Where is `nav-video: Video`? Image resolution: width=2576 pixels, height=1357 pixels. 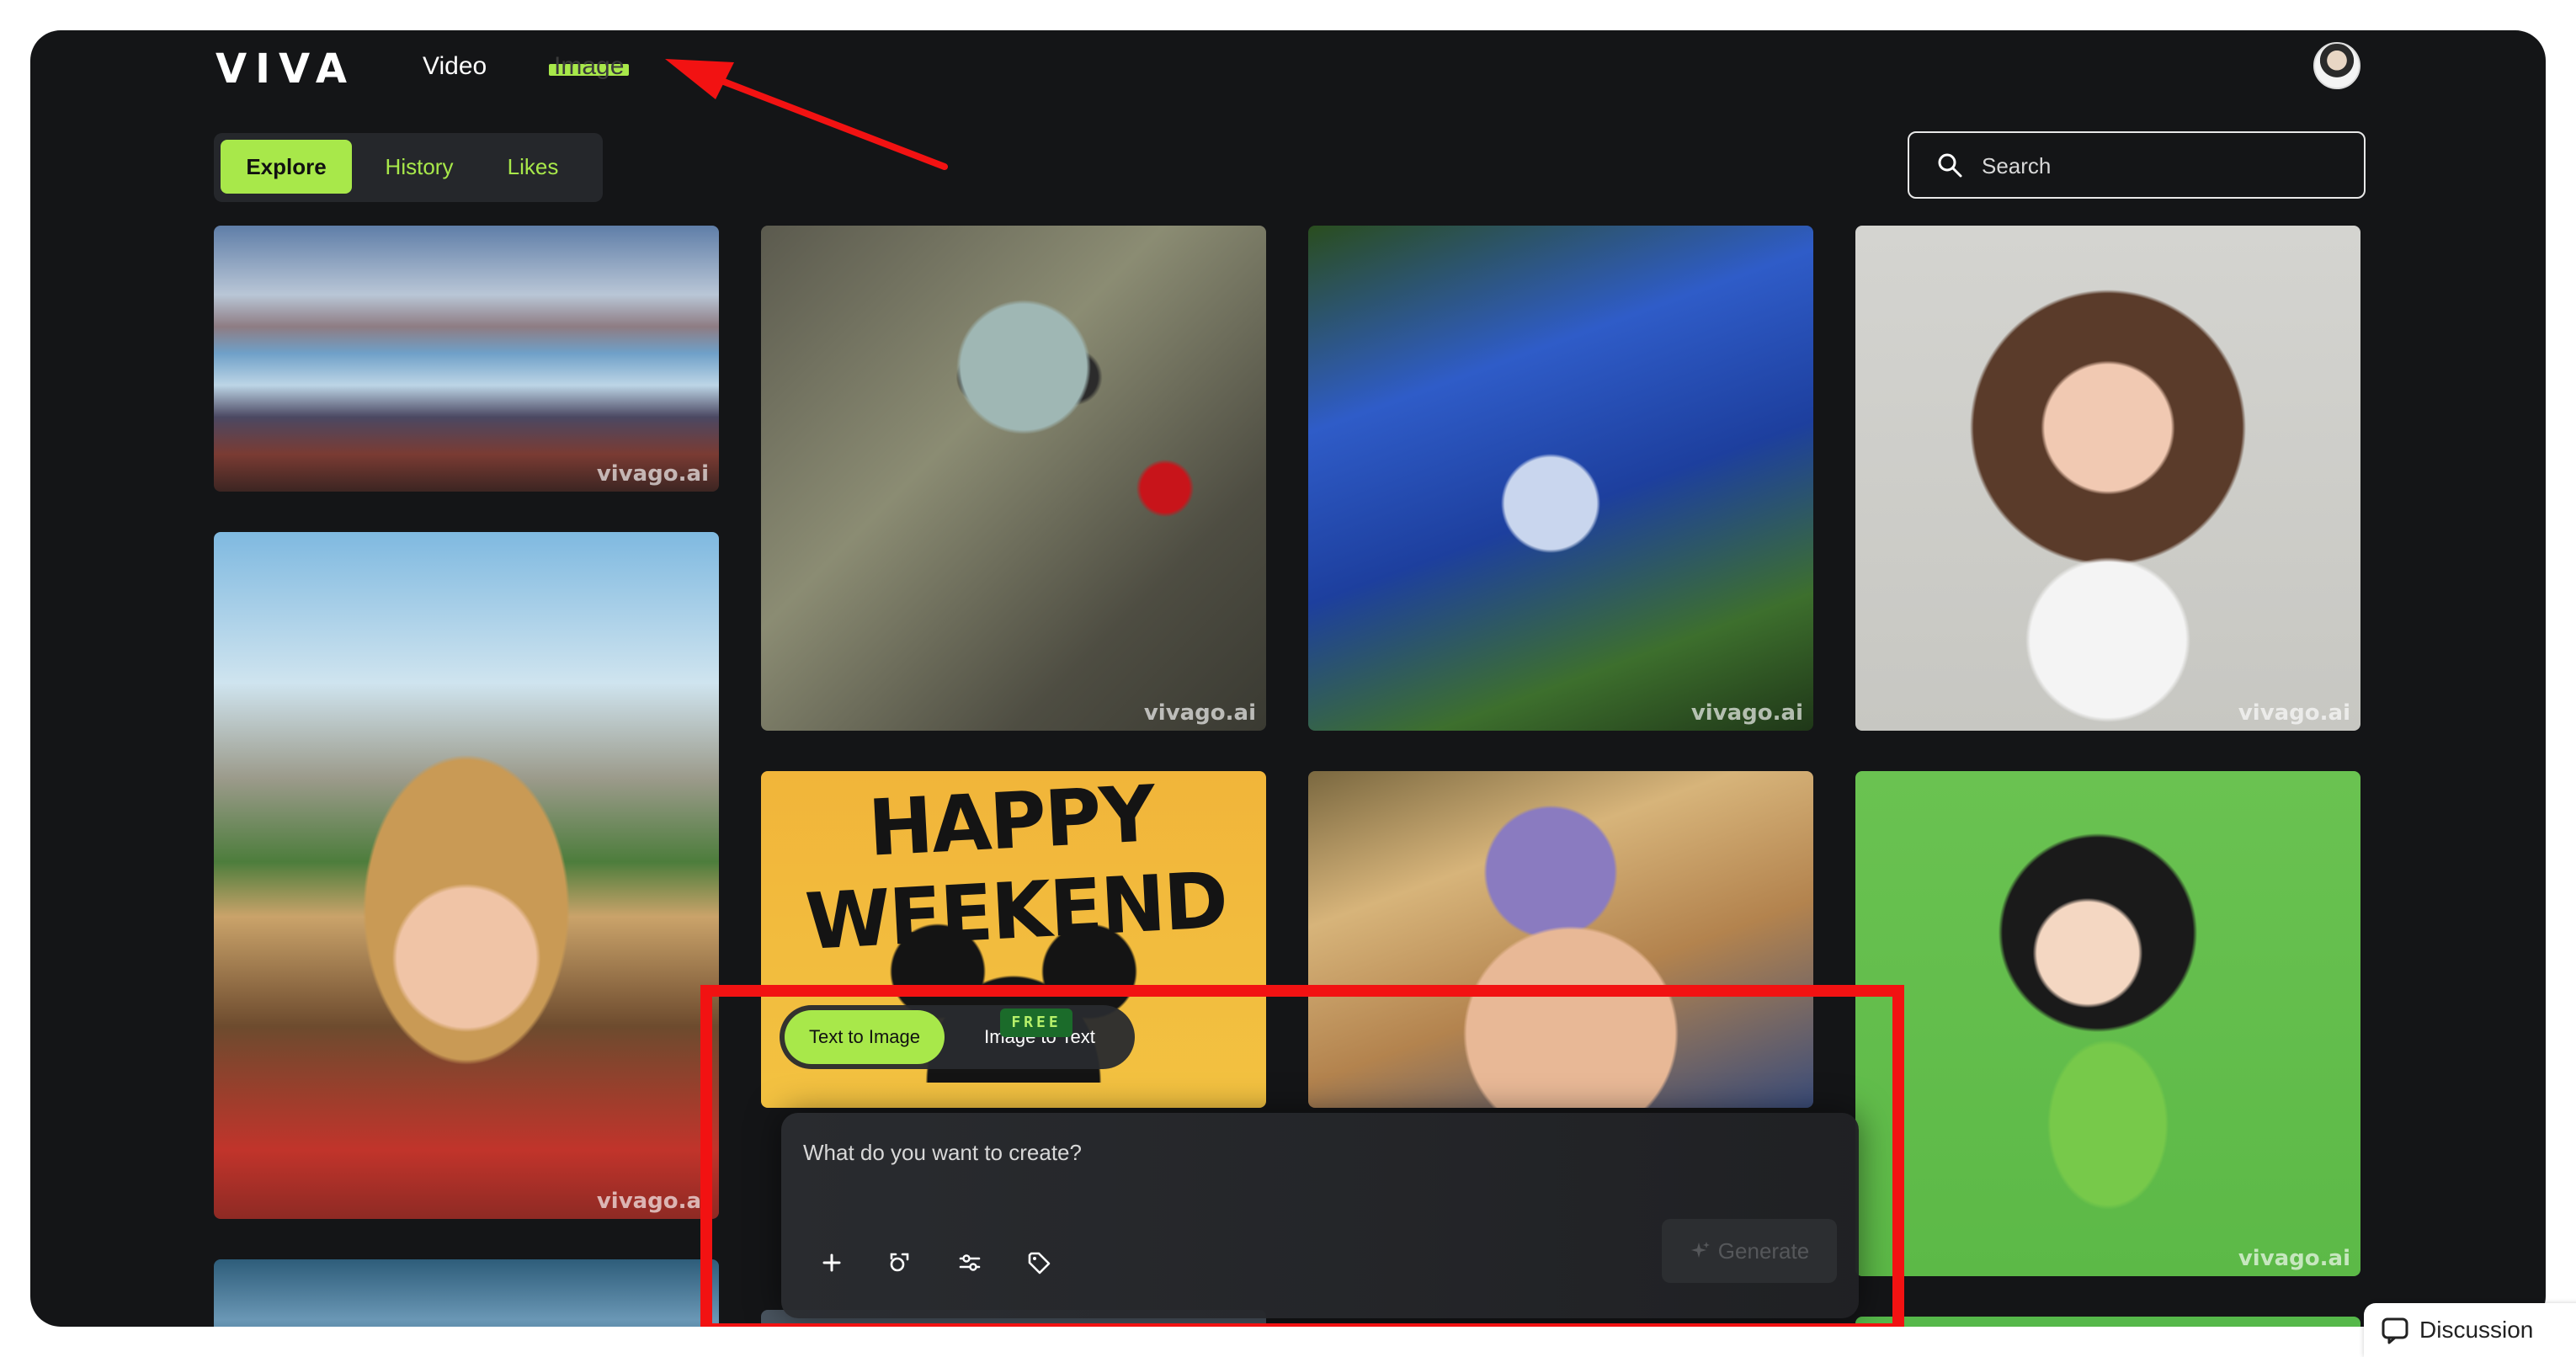
nav-video: Video is located at coordinates (455, 66).